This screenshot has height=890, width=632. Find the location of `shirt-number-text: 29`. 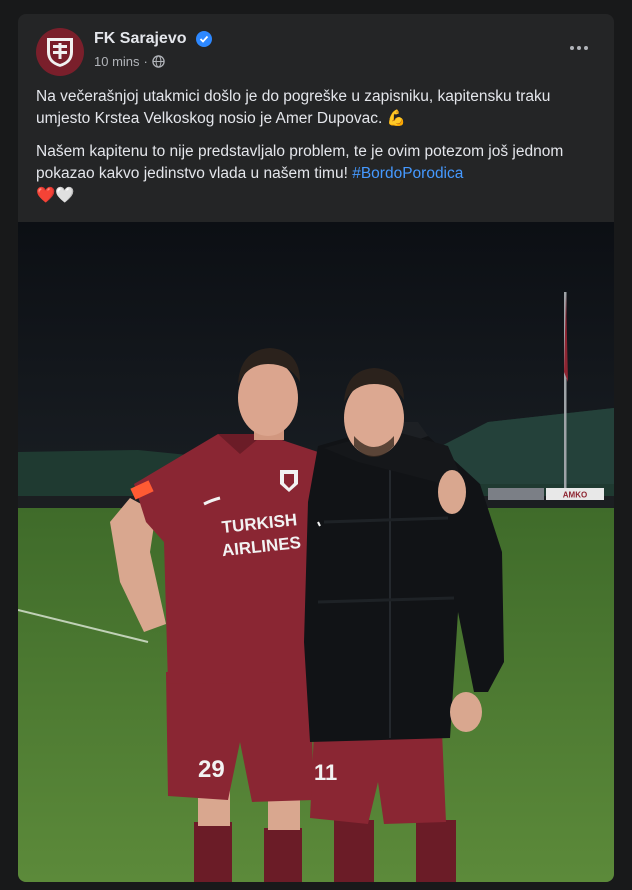

shirt-number-text: 29 is located at coordinates (211, 769).